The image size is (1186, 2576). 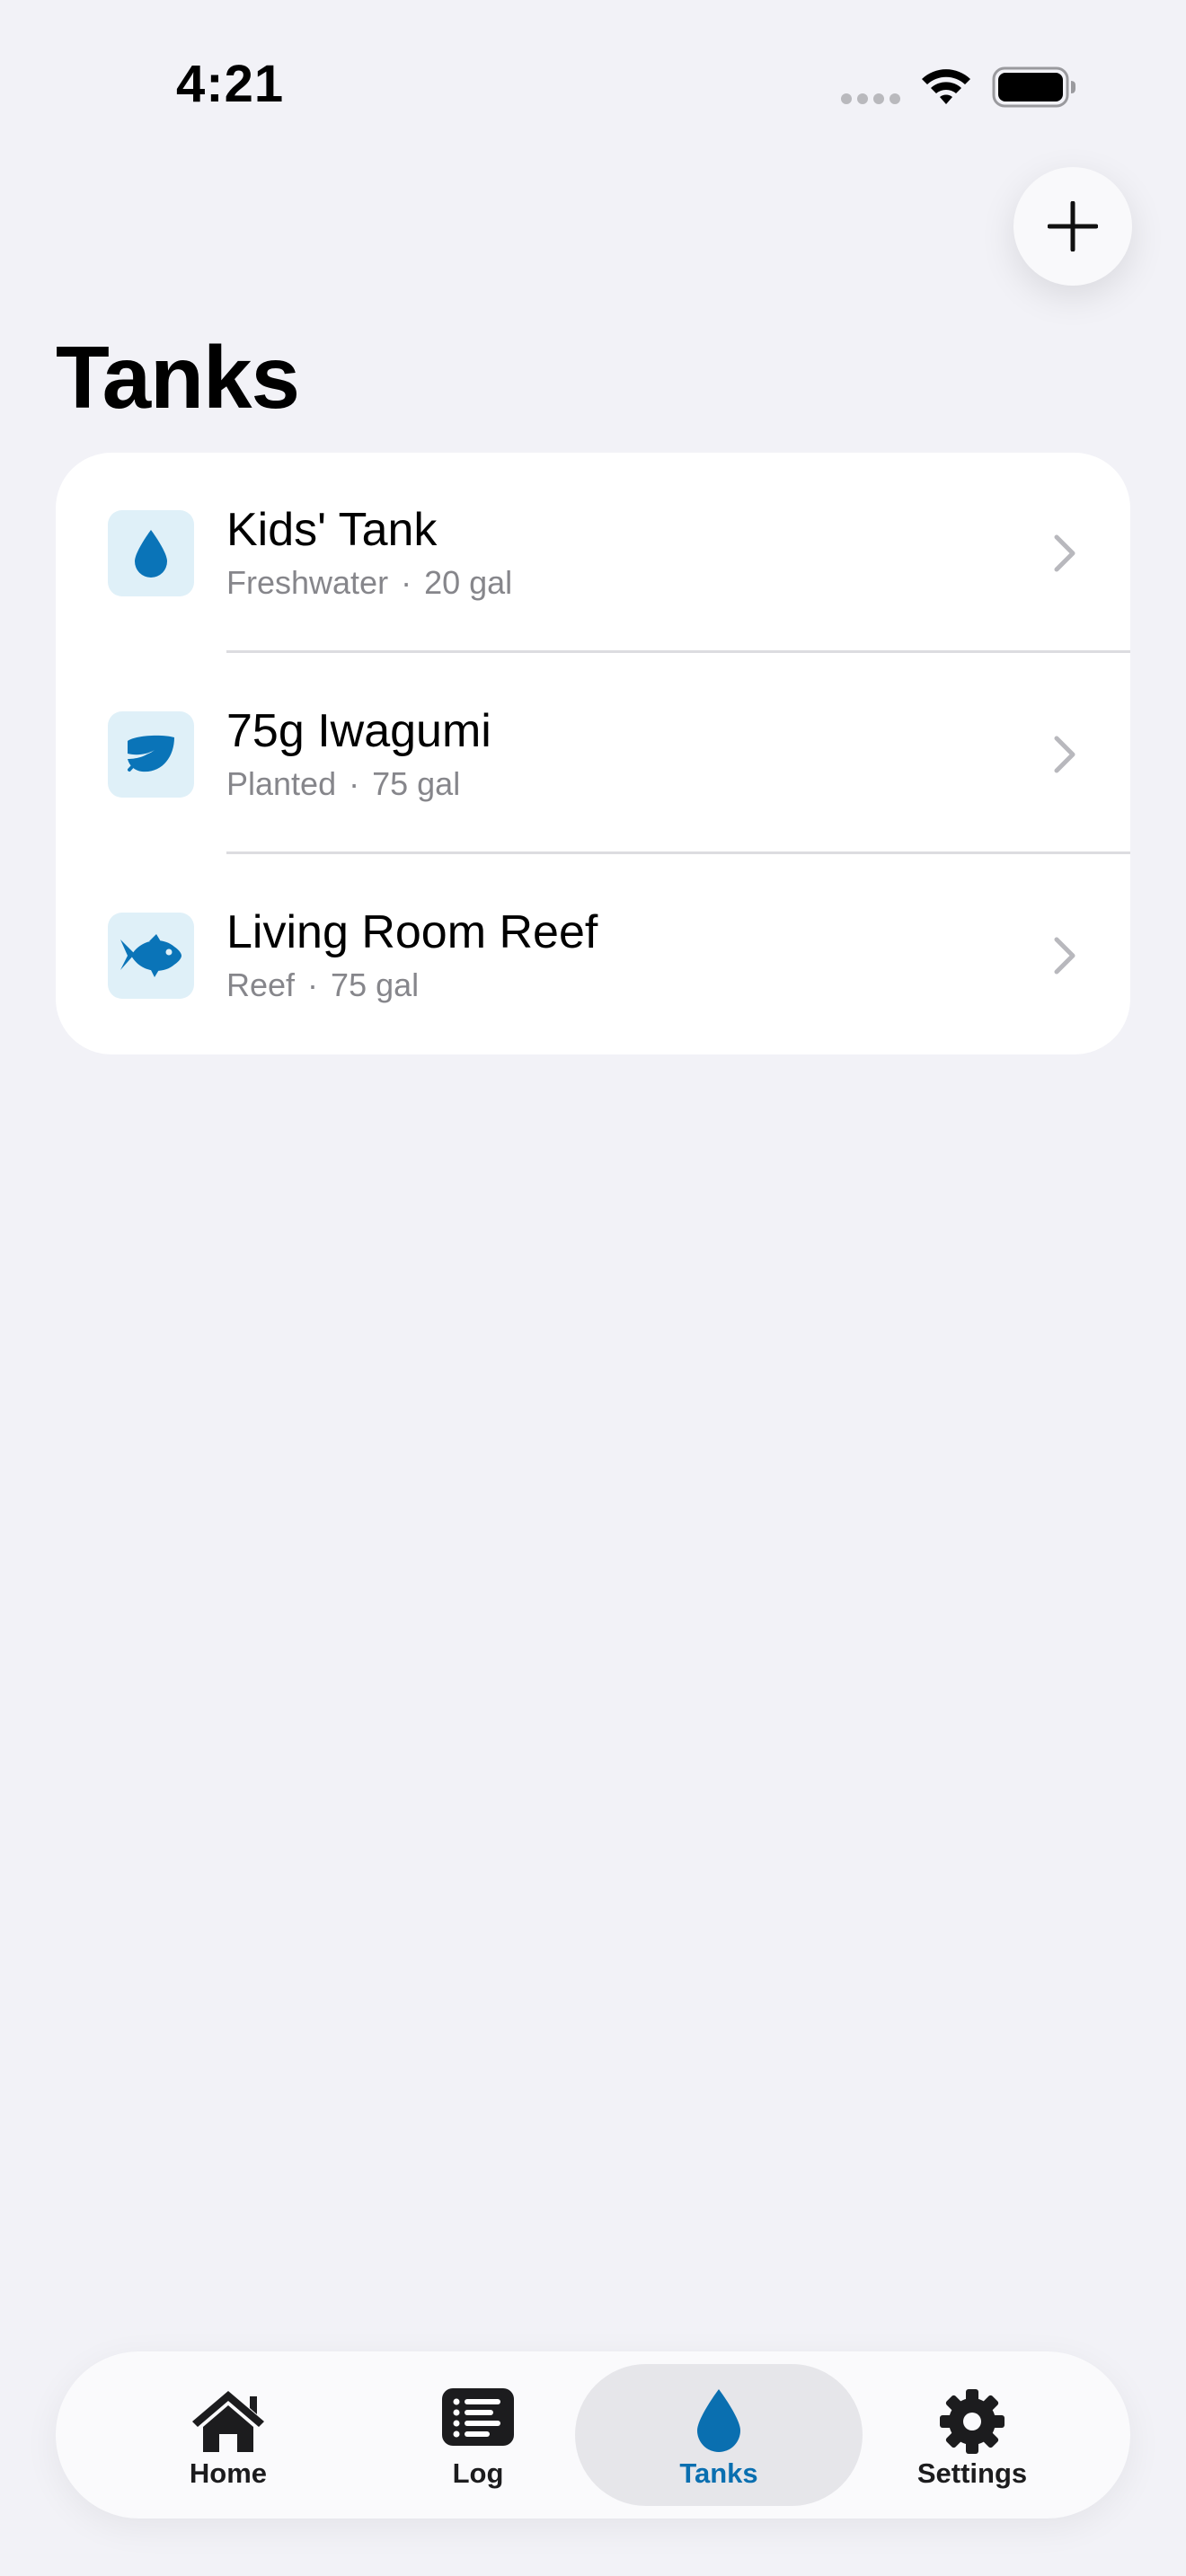 I want to click on status-bar: 4:21, so click(x=593, y=85).